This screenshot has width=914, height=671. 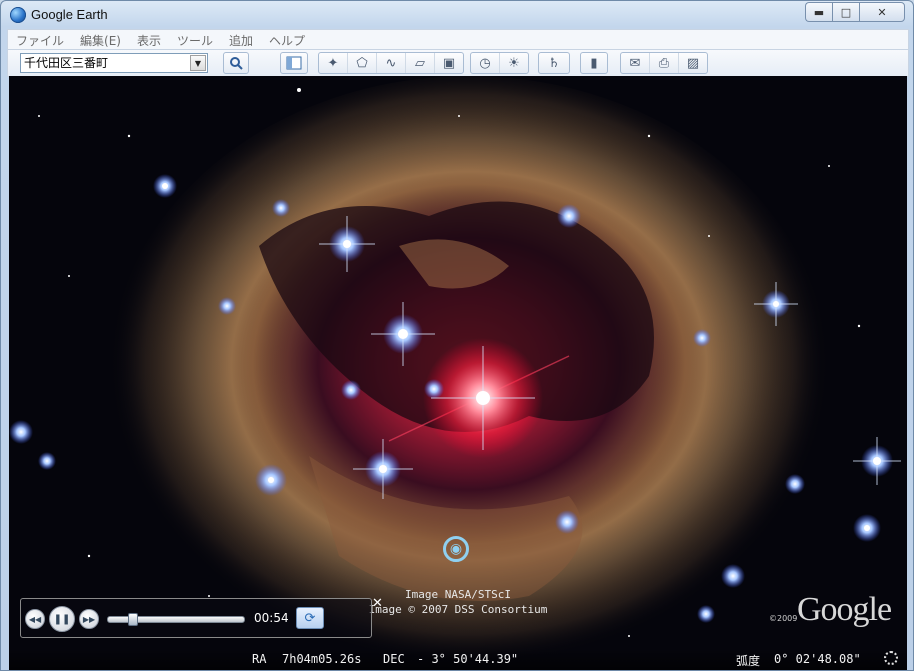 I want to click on search-input, so click(x=105, y=62).